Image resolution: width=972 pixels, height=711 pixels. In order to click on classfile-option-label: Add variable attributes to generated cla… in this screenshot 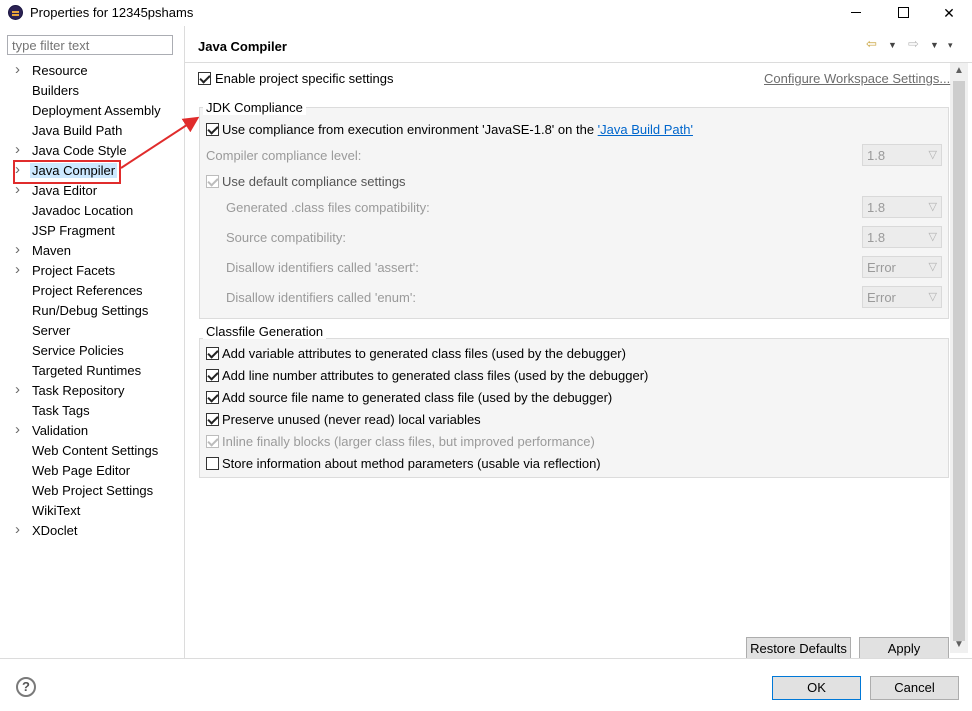, I will do `click(424, 353)`.